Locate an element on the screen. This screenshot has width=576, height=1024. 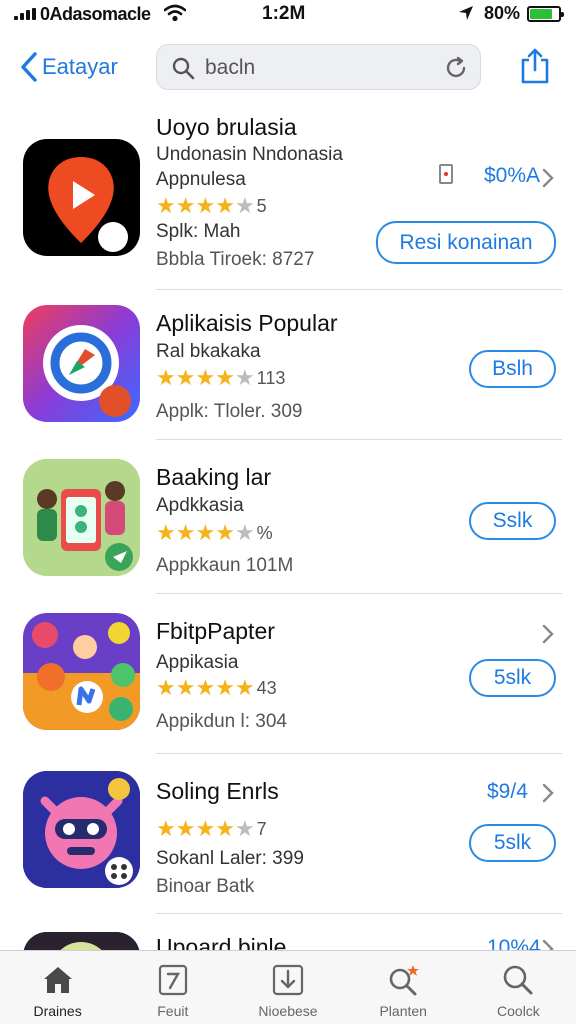
app-icon-video-player is located at coordinates (81, 197).